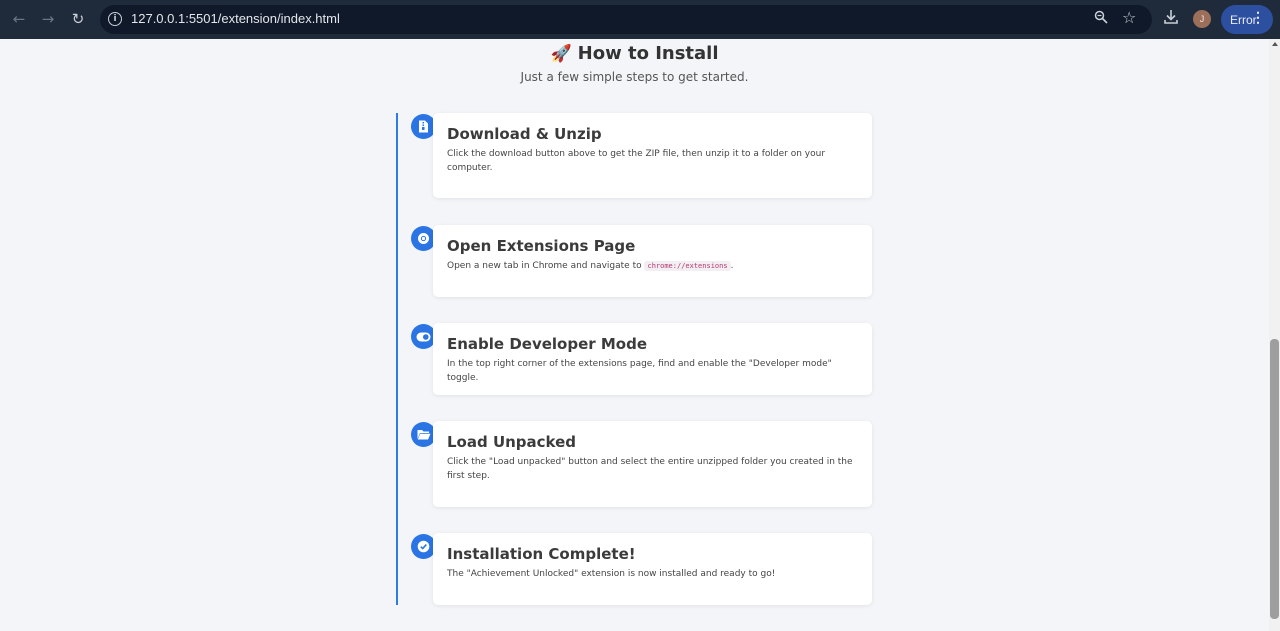 This screenshot has width=1280, height=631. Describe the element at coordinates (561, 54) in the screenshot. I see `rocket-icon: 🚀` at that location.